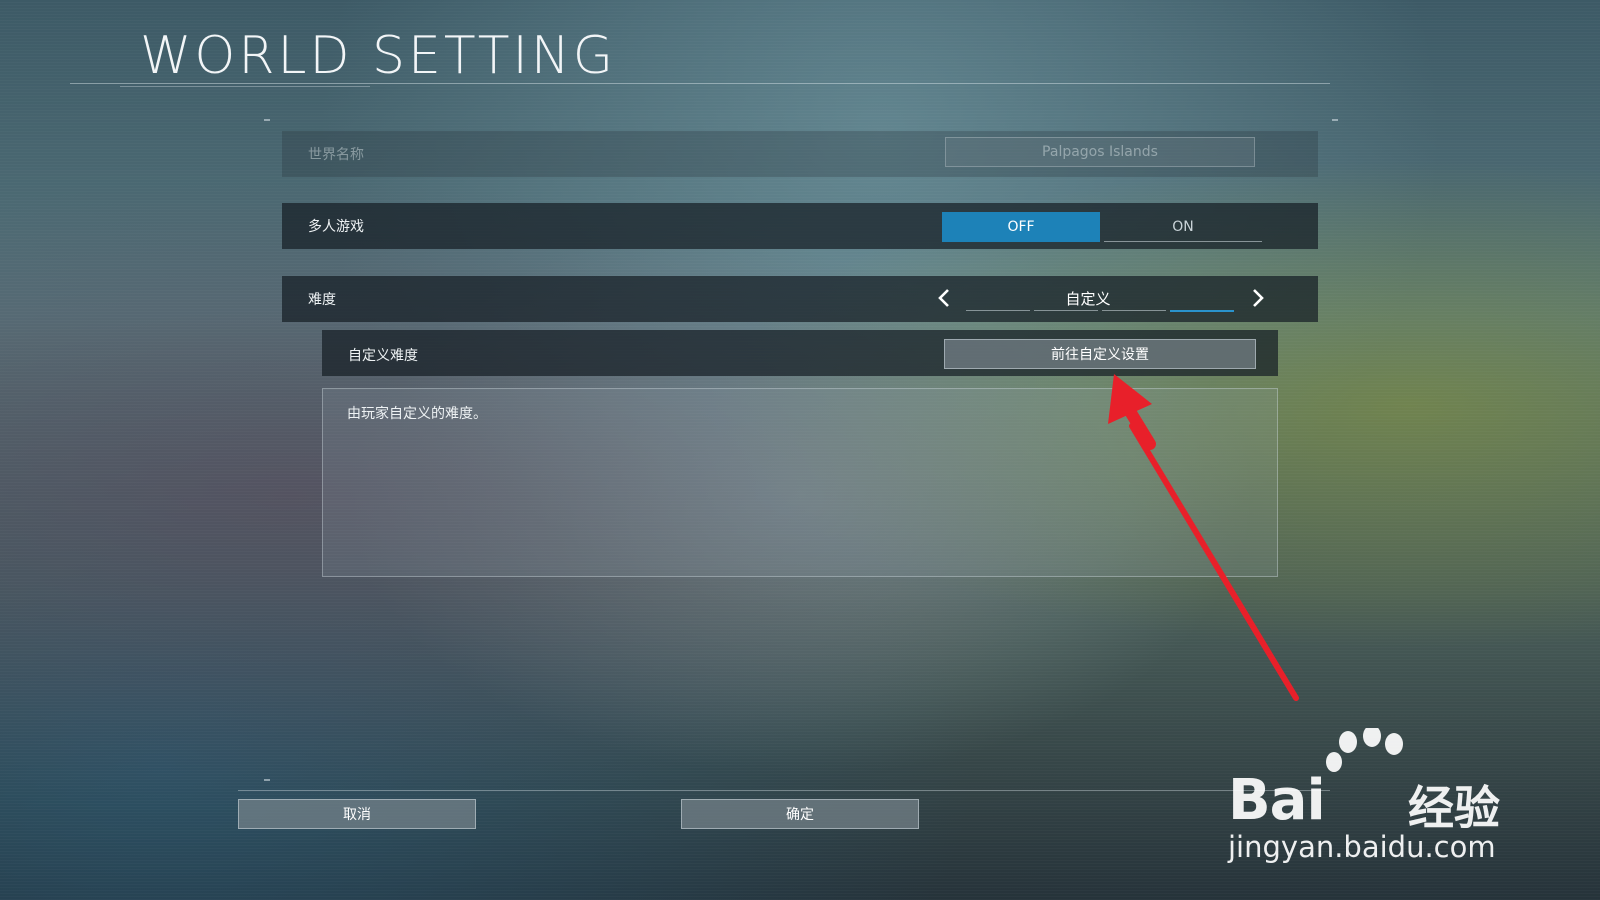  I want to click on red-annotation-arrow-icon, so click(1203, 537).